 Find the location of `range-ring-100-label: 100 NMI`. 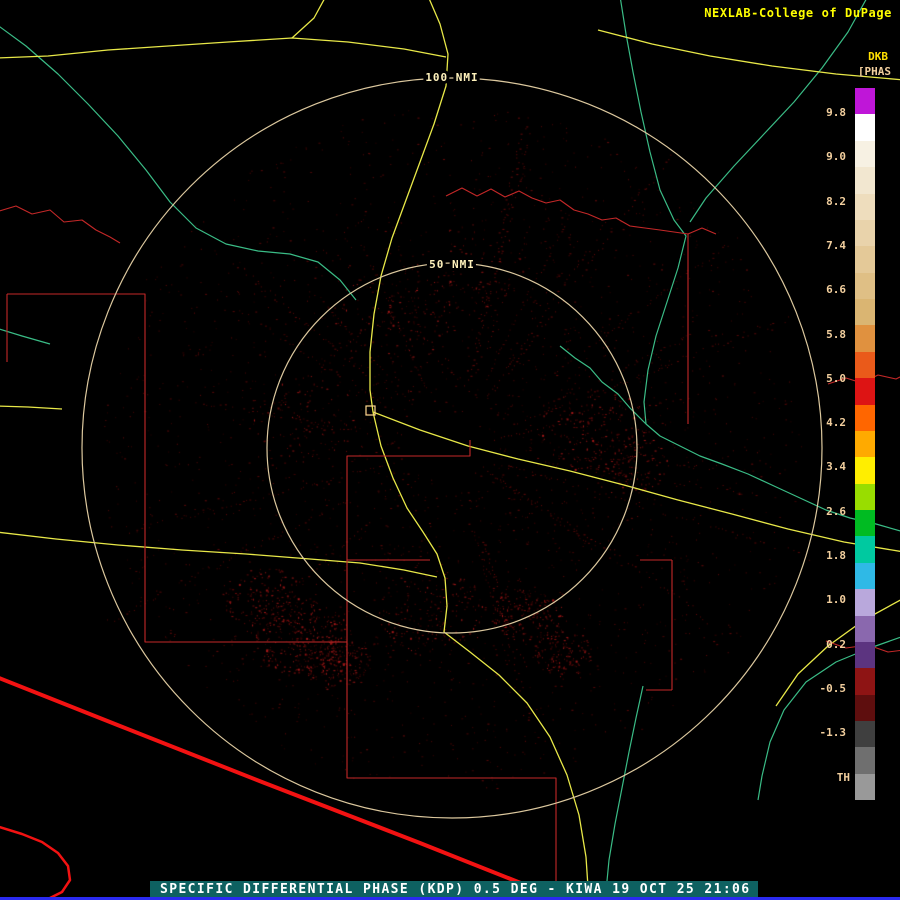

range-ring-100-label: 100 NMI is located at coordinates (451, 77).